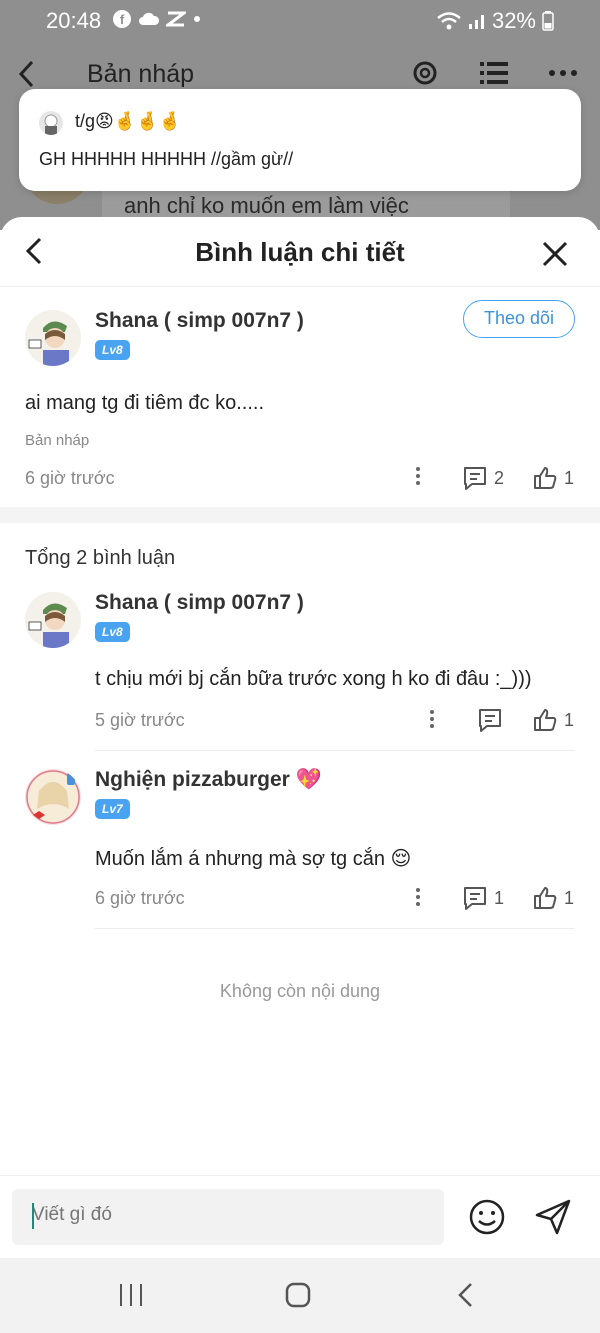  I want to click on source-tag: Bản nháp, so click(57, 440).